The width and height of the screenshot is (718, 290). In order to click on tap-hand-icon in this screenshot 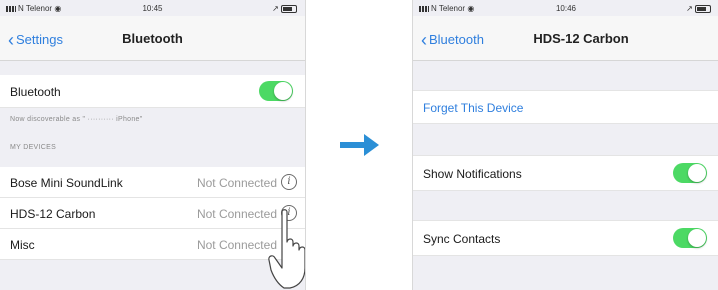, I will do `click(286, 249)`.